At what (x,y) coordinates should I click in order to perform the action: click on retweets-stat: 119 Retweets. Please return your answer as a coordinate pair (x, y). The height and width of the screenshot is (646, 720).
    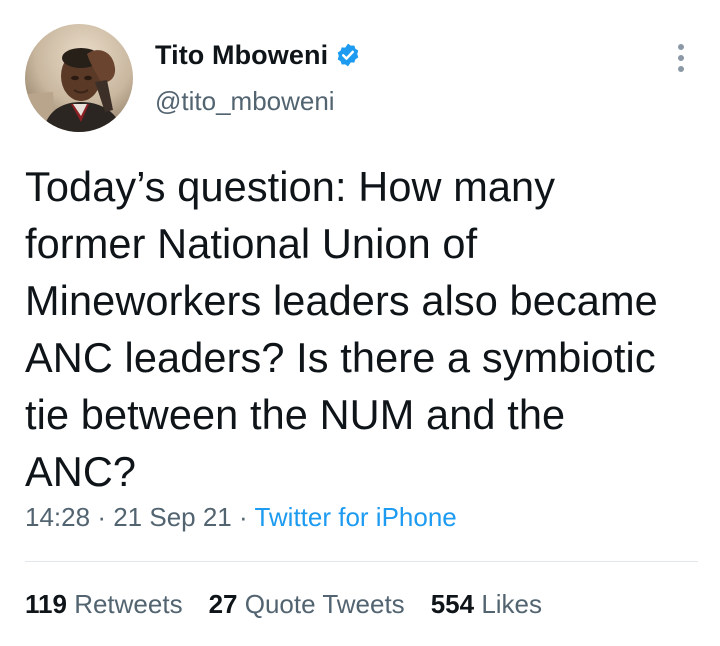
    Looking at the image, I should click on (104, 604).